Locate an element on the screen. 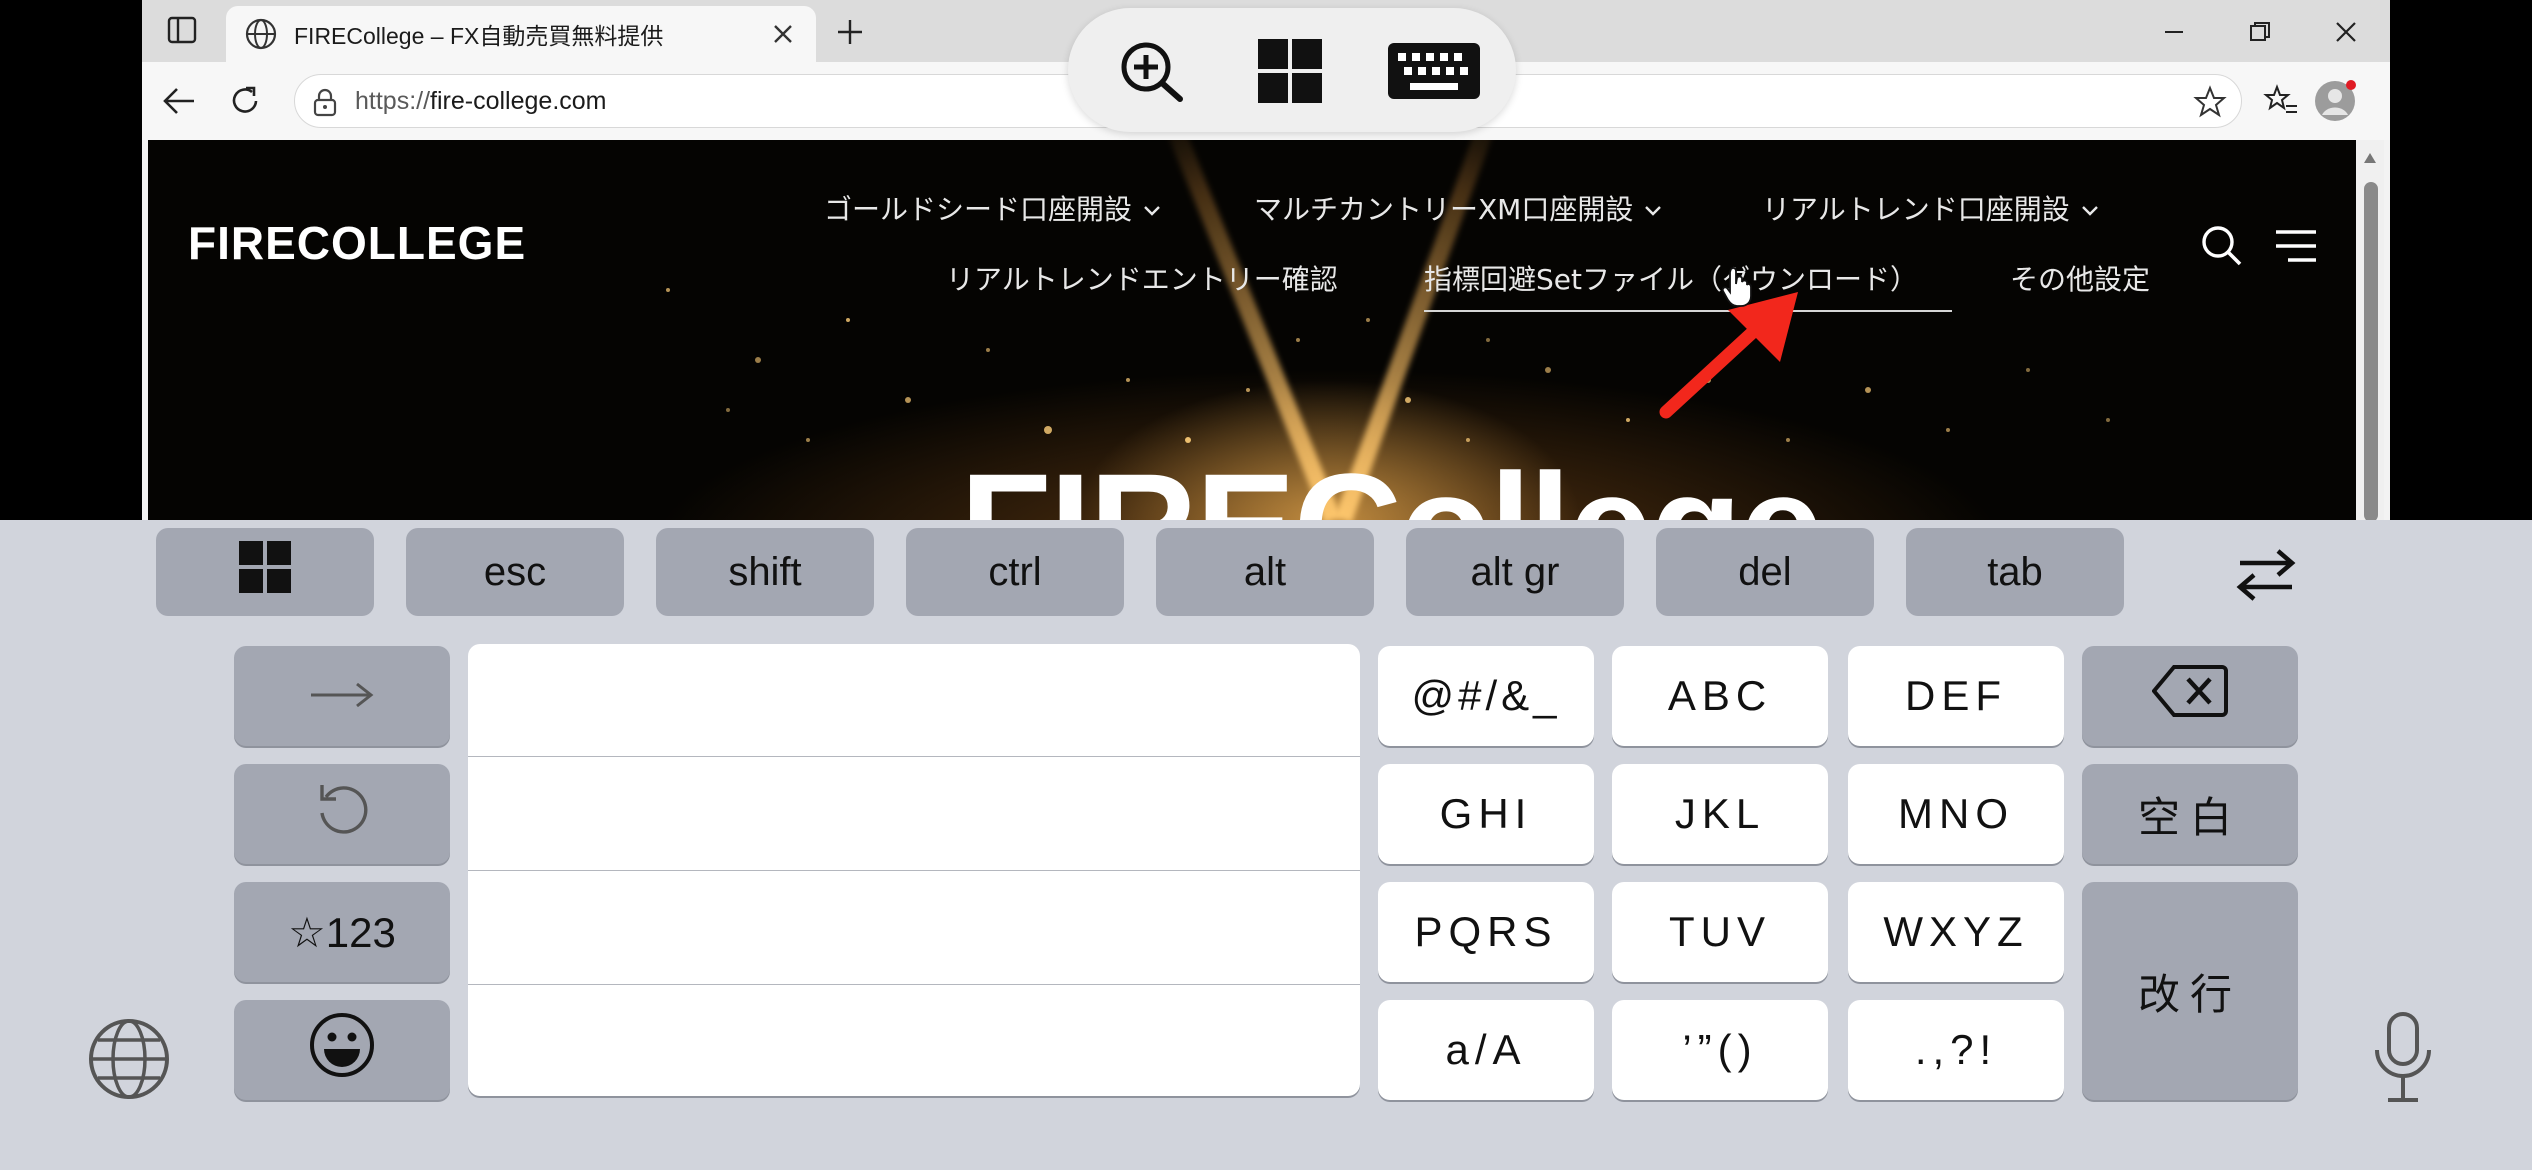 The height and width of the screenshot is (1170, 2532). alt-gr-key: alt gr is located at coordinates (1515, 572).